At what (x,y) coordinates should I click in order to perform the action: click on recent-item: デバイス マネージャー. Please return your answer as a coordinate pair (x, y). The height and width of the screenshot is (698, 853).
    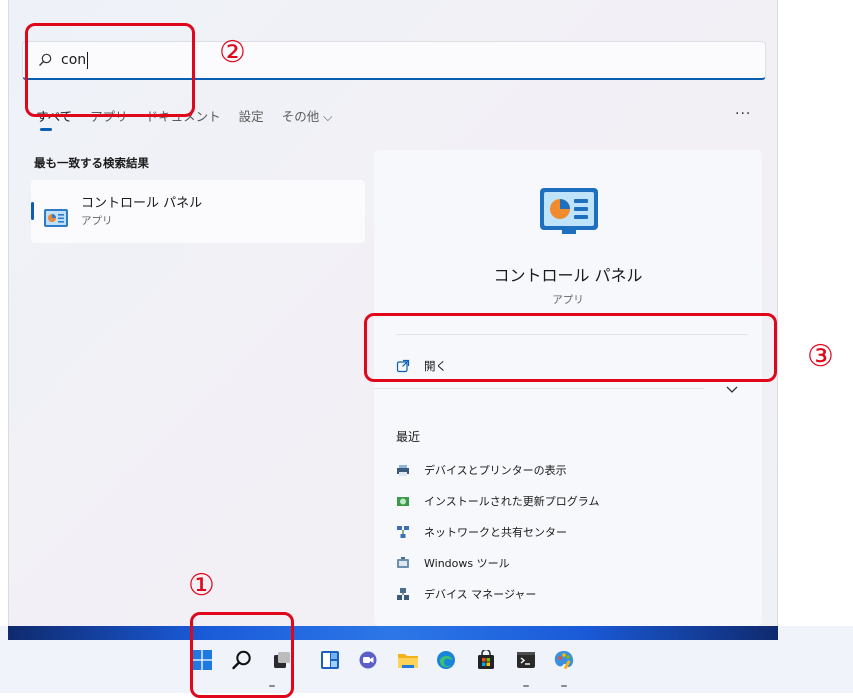
    Looking at the image, I should click on (466, 594).